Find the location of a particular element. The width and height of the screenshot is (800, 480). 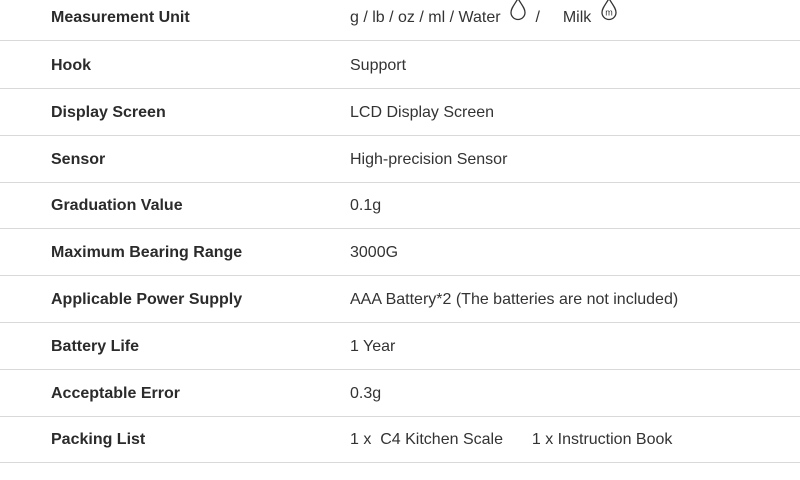

milk-text: Milk is located at coordinates (577, 18).